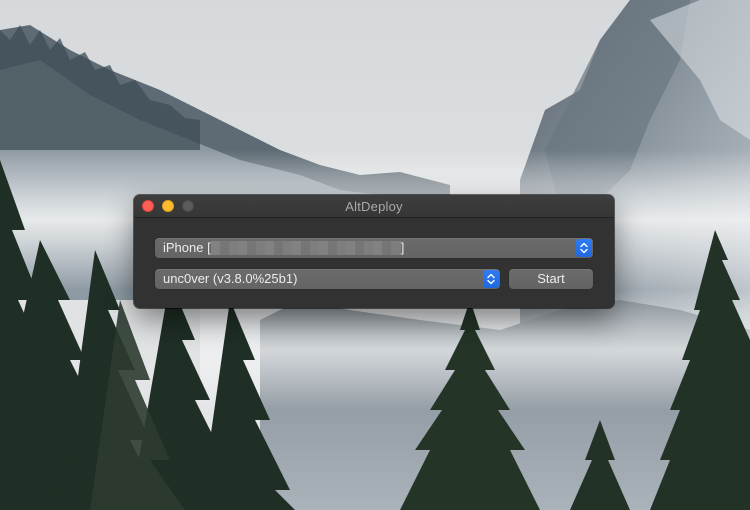 The height and width of the screenshot is (510, 750). Describe the element at coordinates (402, 247) in the screenshot. I see `device-name-suffix: ]` at that location.